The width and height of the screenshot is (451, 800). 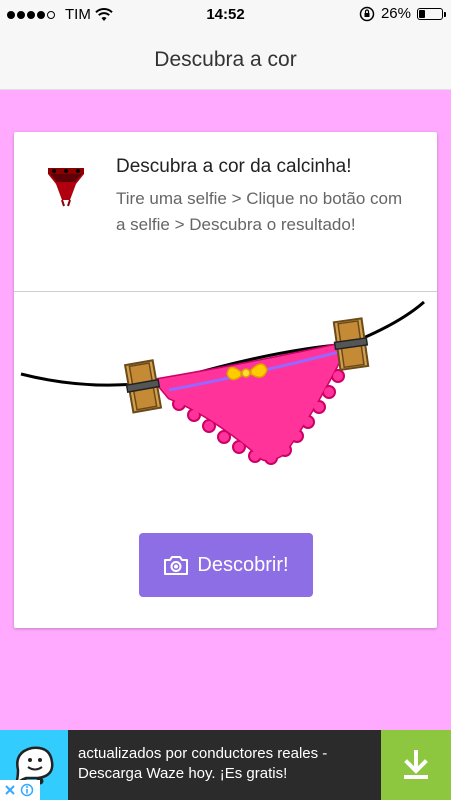 I want to click on page-title: Descubra a cor, so click(x=225, y=59).